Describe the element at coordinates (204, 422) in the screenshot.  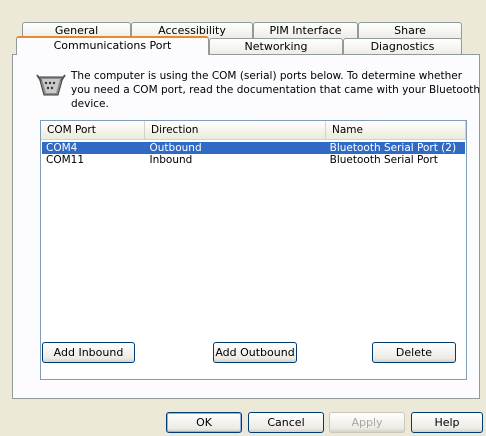
I see `ok-button: OK` at that location.